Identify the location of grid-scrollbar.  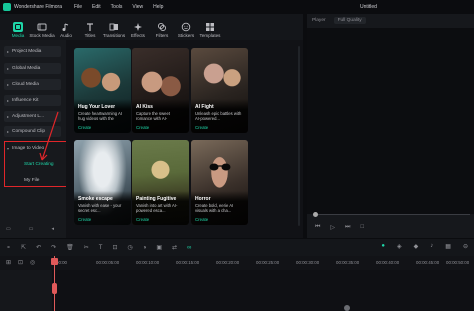
(299, 136).